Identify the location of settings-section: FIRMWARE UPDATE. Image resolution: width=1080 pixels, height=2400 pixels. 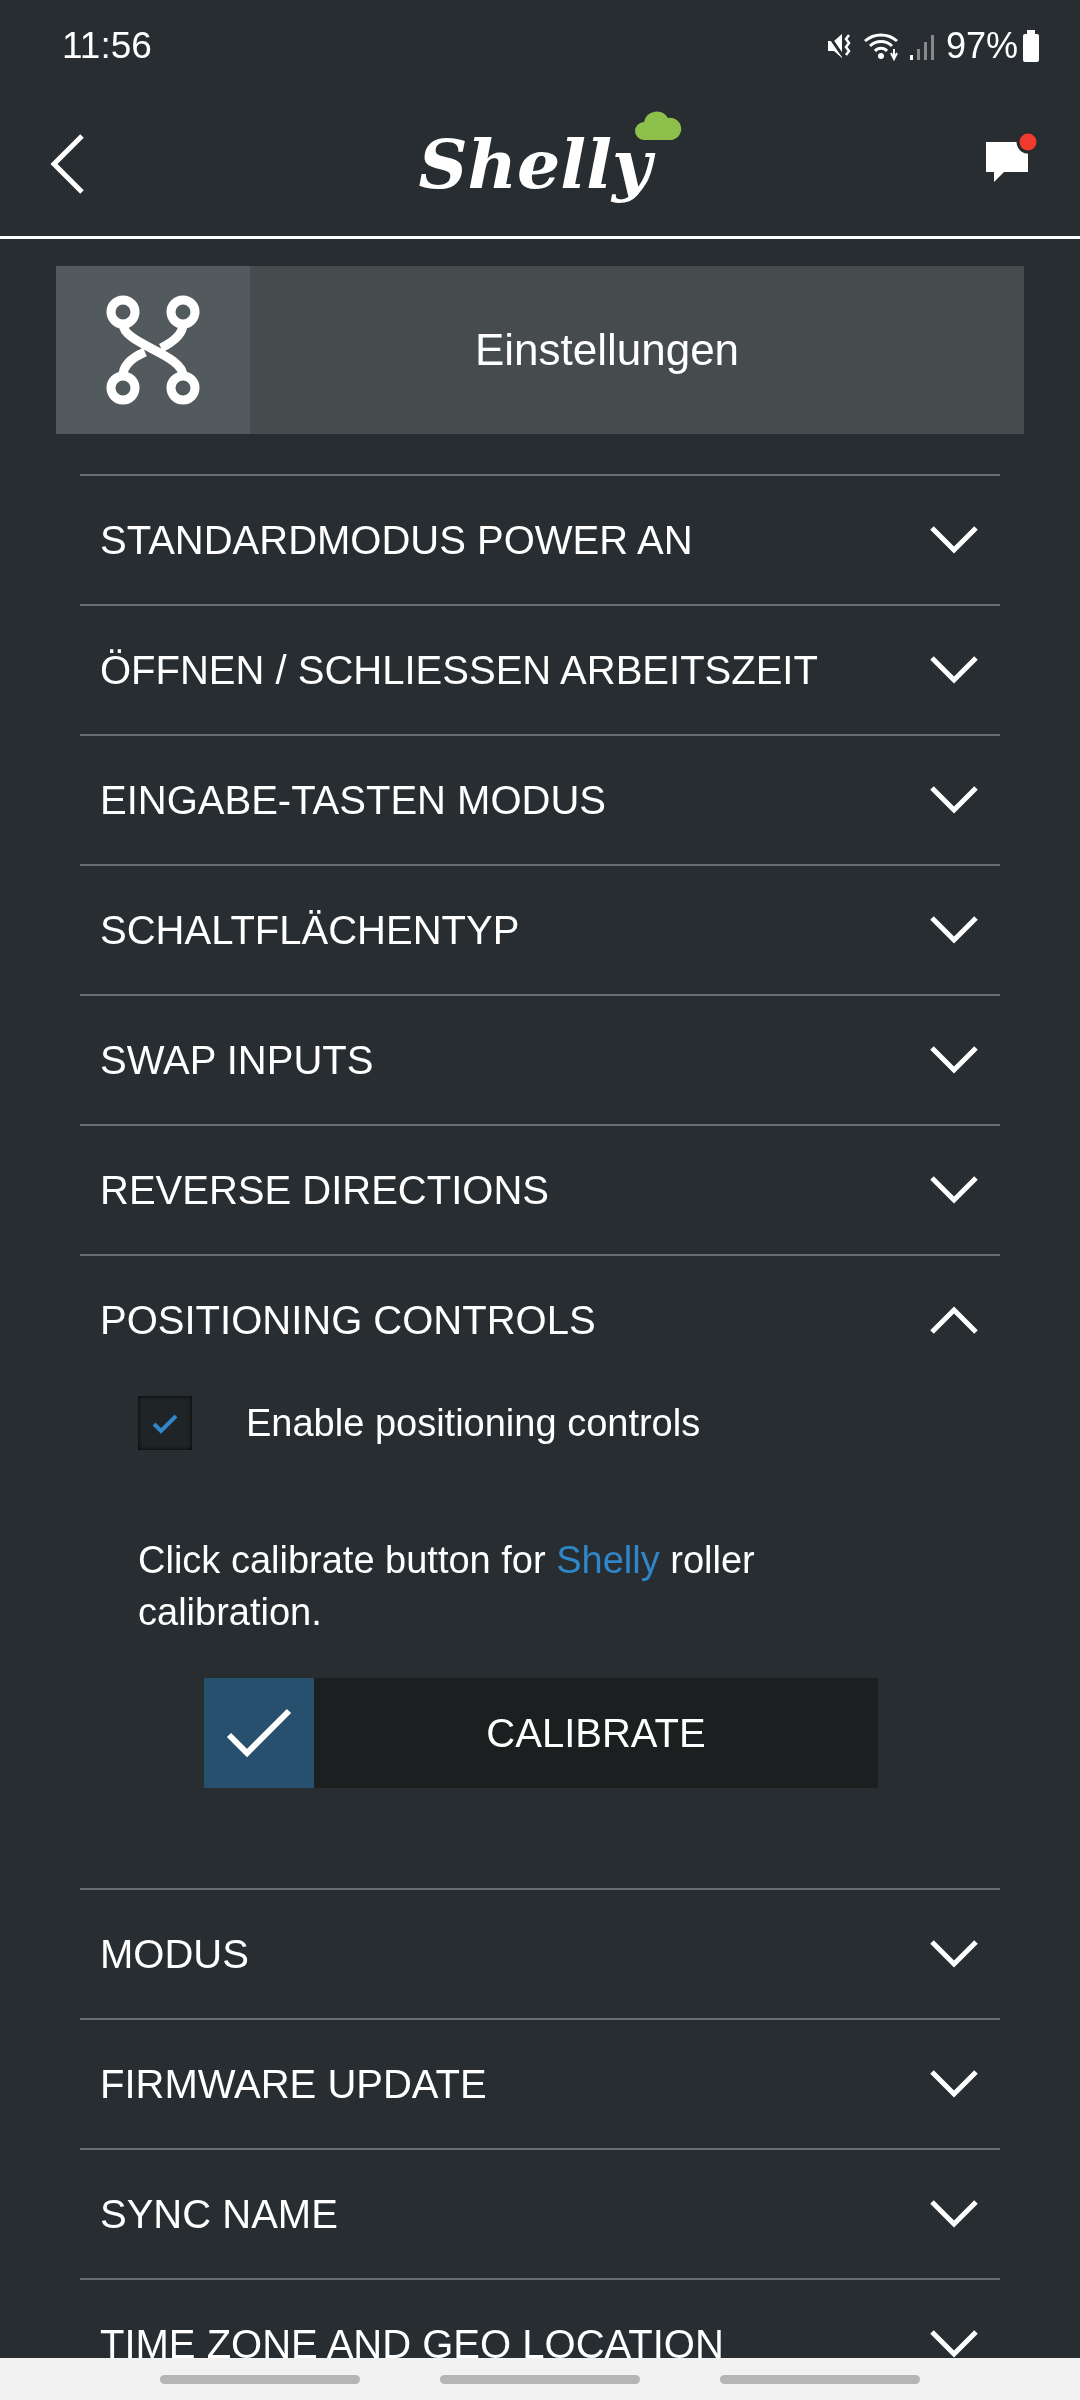
(540, 2083).